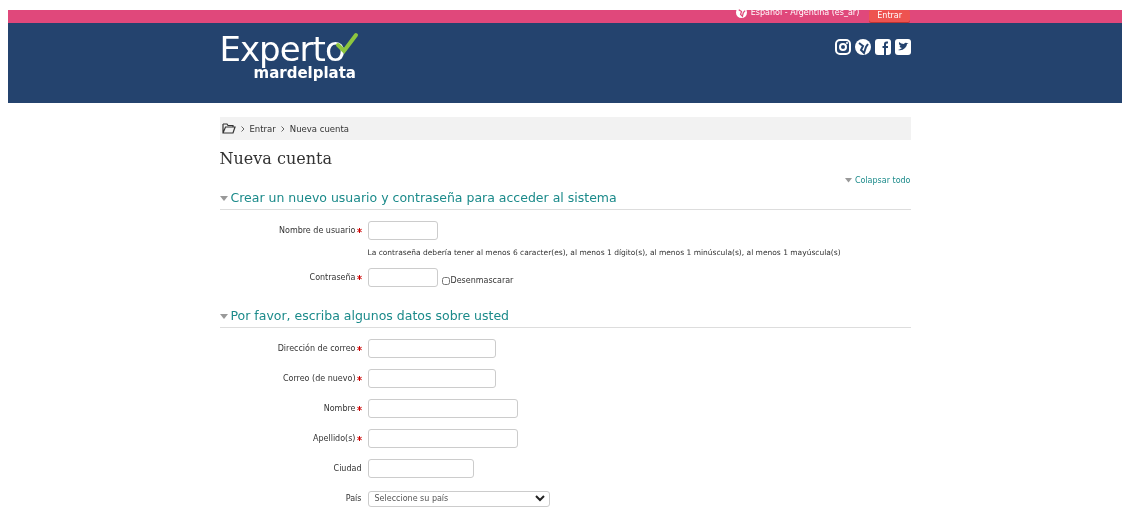 Image resolution: width=1130 pixels, height=509 pixels. What do you see at coordinates (332, 277) in the screenshot?
I see `field-label: Contraseña` at bounding box center [332, 277].